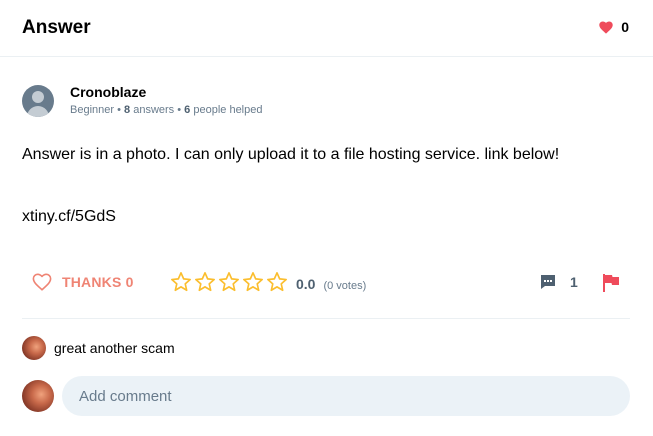 The height and width of the screenshot is (436, 653). I want to click on thanks-button: THANKS 0, so click(83, 282).